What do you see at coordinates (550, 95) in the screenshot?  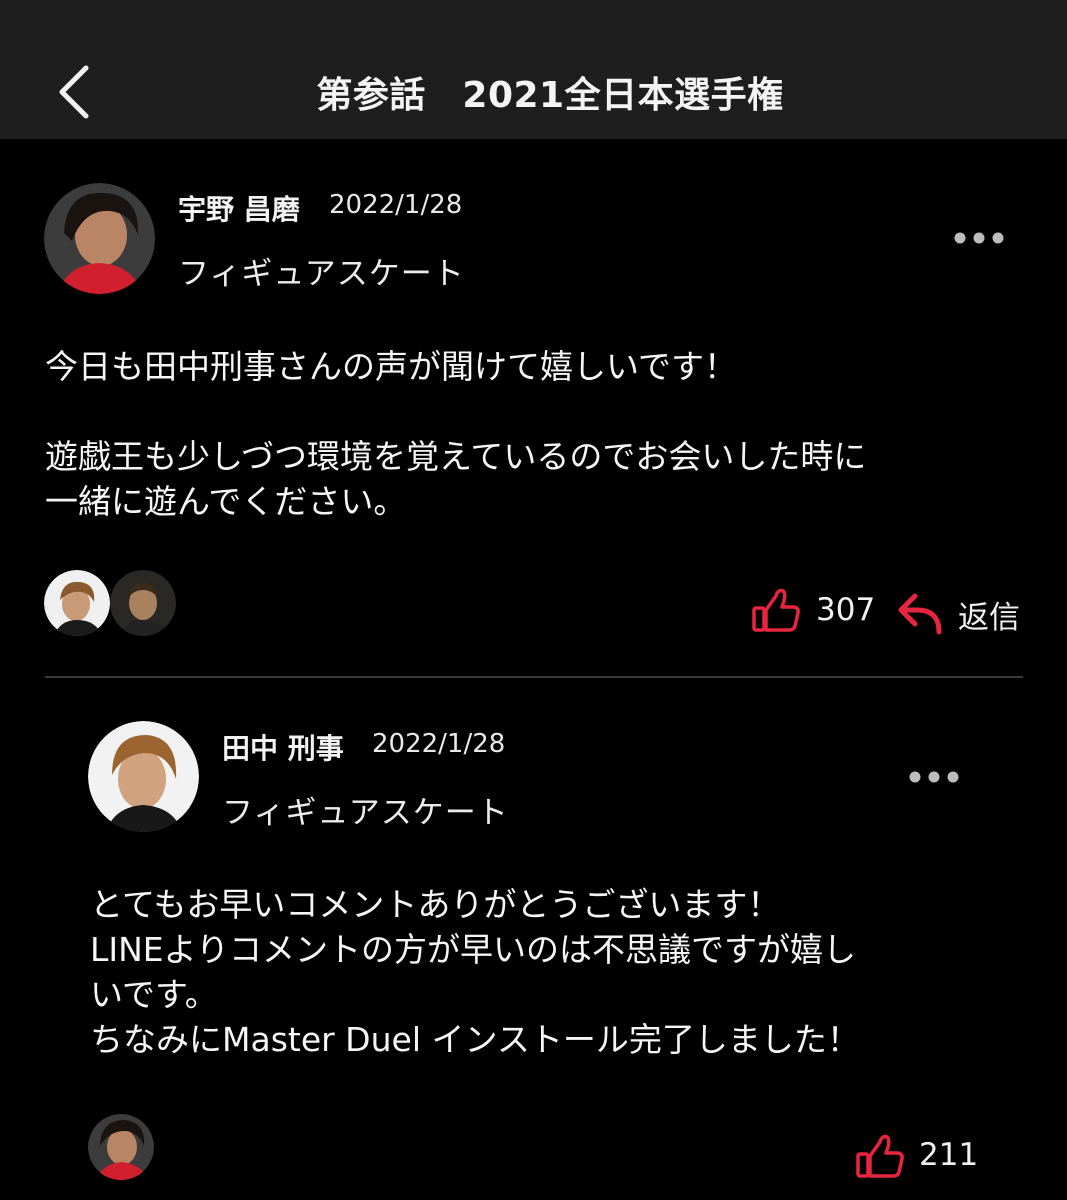 I see `page-title: 第参話 2021全日本選手権` at bounding box center [550, 95].